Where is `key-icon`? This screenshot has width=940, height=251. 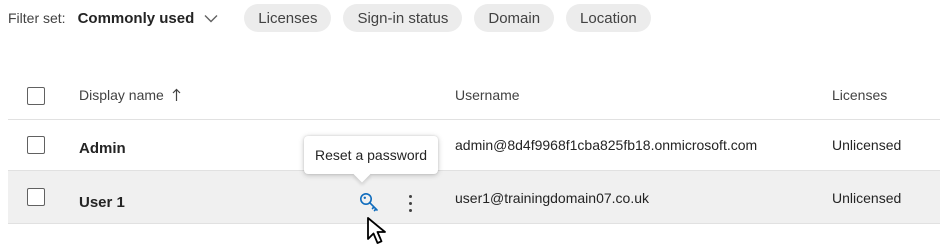
key-icon is located at coordinates (369, 202).